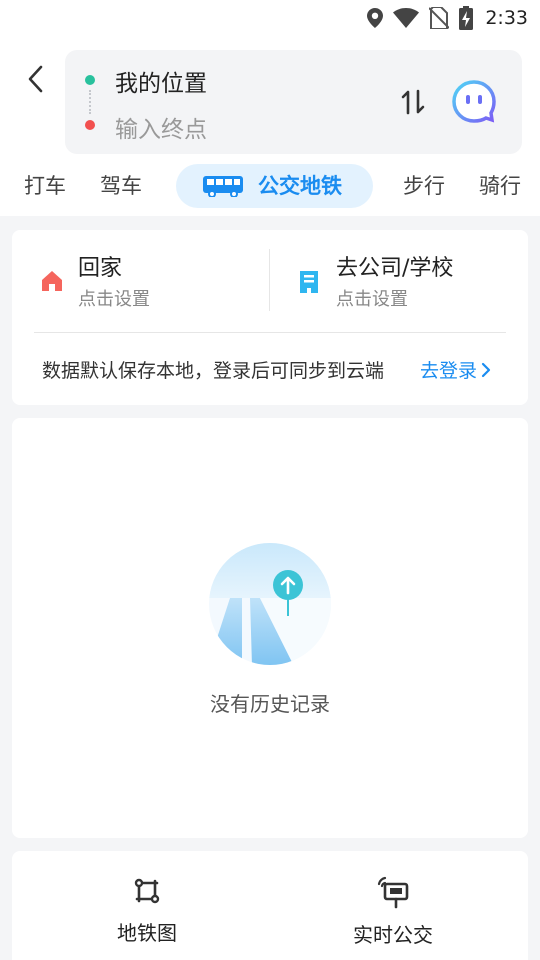 The height and width of the screenshot is (960, 540). What do you see at coordinates (90, 125) in the screenshot?
I see `end-dot` at bounding box center [90, 125].